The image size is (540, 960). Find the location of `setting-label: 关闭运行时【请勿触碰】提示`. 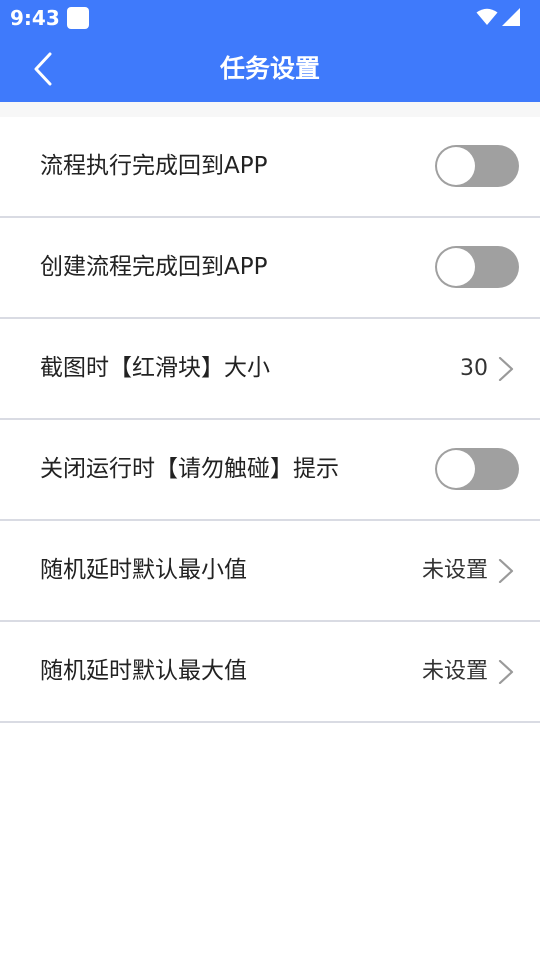

setting-label: 关闭运行时【请勿触碰】提示 is located at coordinates (189, 469).